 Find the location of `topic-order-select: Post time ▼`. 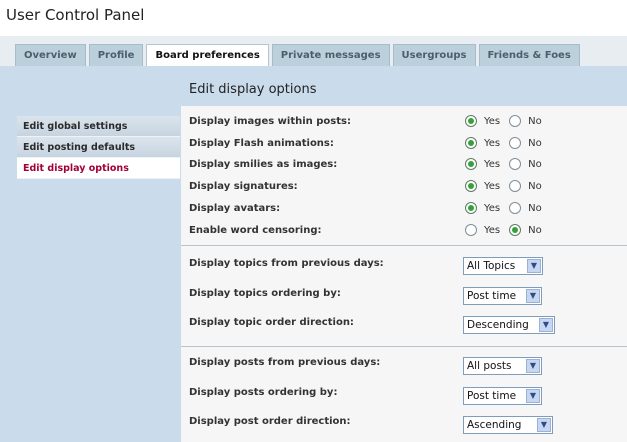

topic-order-select: Post time ▼ is located at coordinates (502, 296).